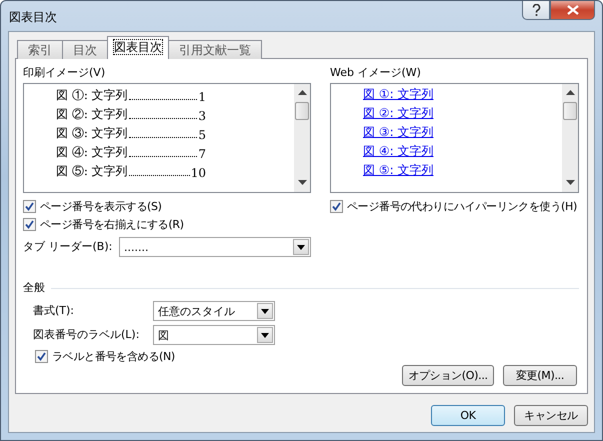  What do you see at coordinates (398, 151) in the screenshot?
I see `hyperlink: 図 ④: 文字列` at bounding box center [398, 151].